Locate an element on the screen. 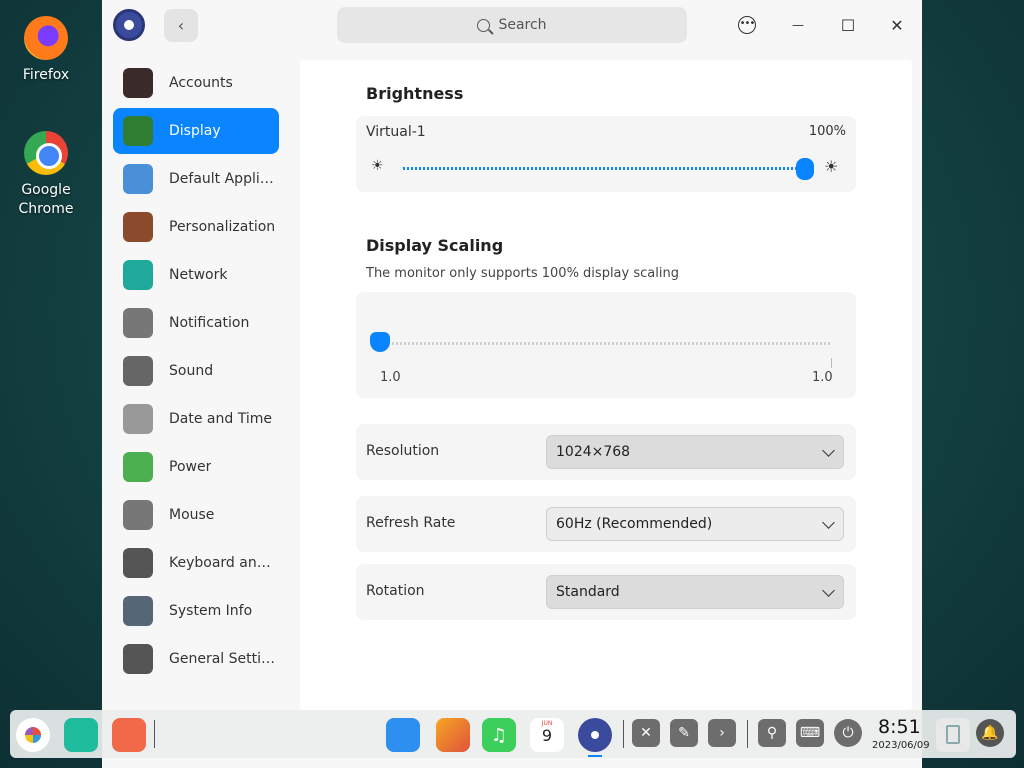 The image size is (1024, 768). close-icon: ✕ is located at coordinates (897, 25).